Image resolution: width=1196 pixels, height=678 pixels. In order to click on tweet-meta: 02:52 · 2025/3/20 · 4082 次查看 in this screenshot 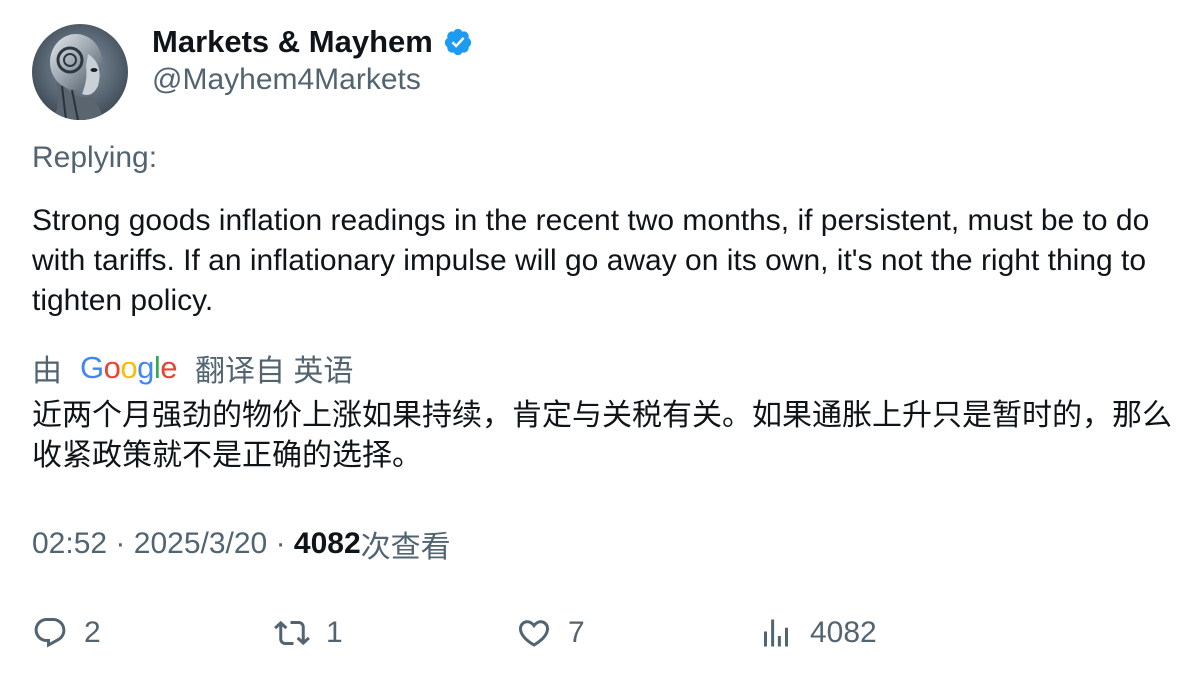, I will do `click(241, 544)`.